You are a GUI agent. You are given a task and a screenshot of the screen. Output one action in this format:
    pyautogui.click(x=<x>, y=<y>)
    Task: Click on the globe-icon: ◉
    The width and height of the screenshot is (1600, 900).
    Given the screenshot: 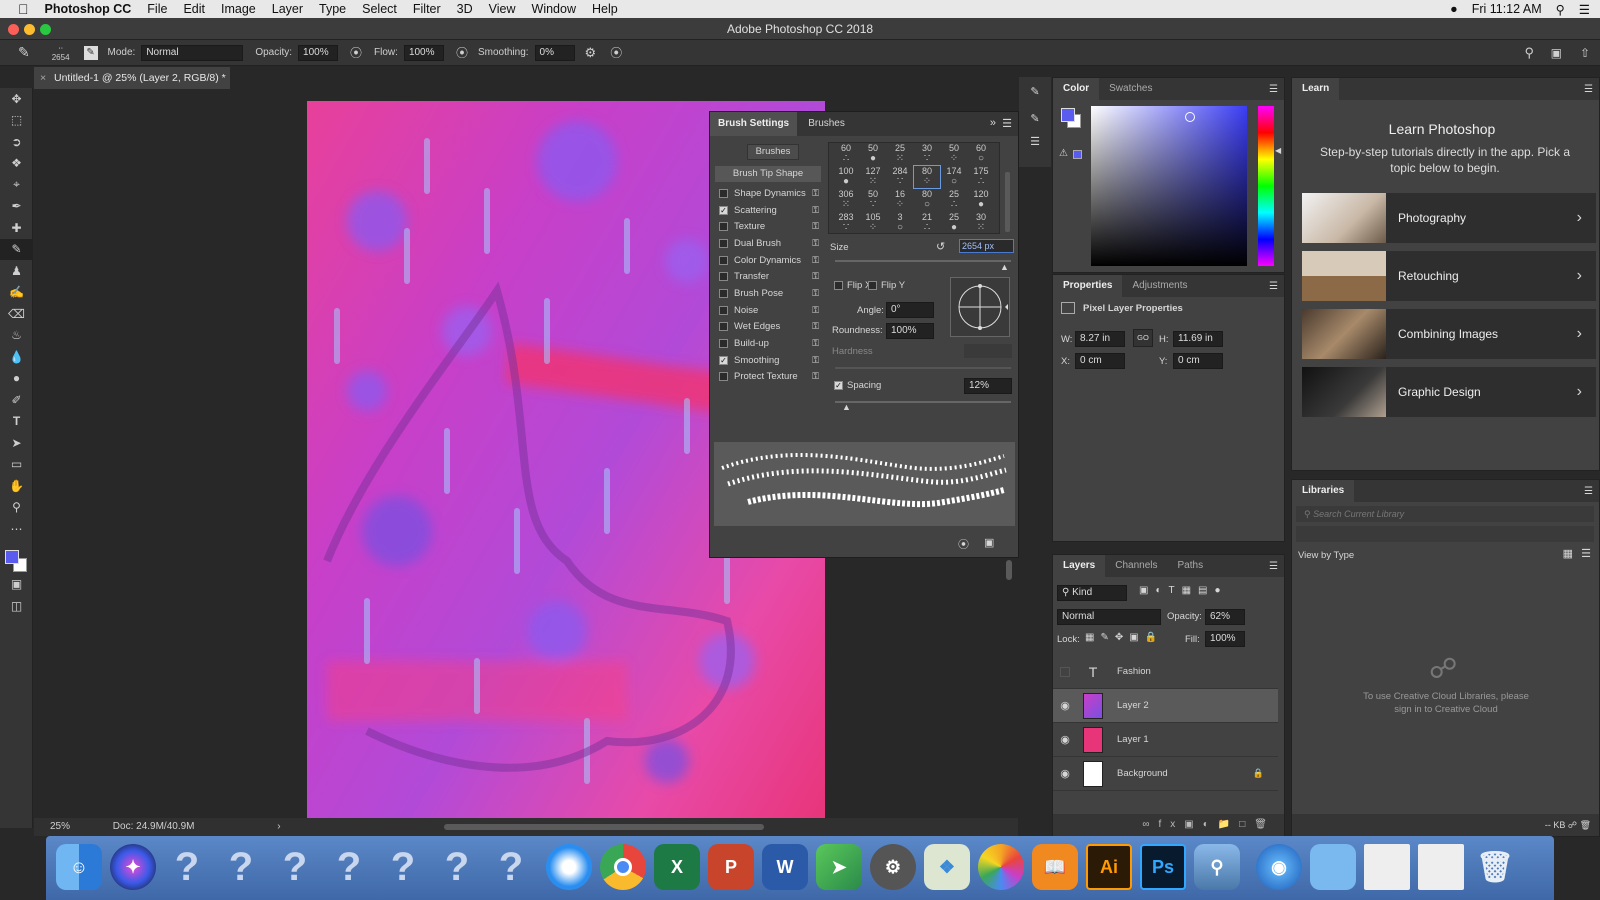 What is the action you would take?
    pyautogui.click(x=1279, y=867)
    